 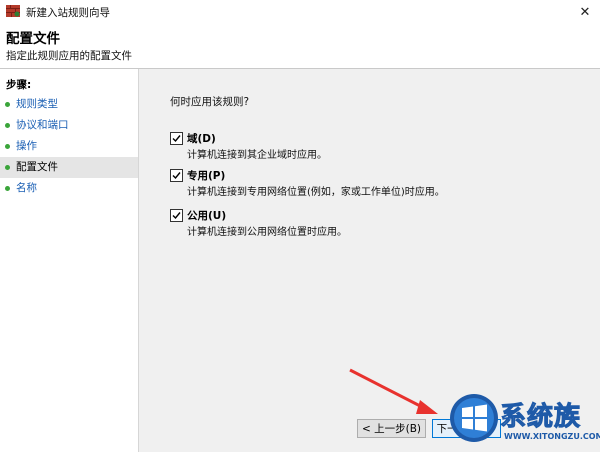 I want to click on step-item-protocol-ports: 协议和端口, so click(x=69, y=125).